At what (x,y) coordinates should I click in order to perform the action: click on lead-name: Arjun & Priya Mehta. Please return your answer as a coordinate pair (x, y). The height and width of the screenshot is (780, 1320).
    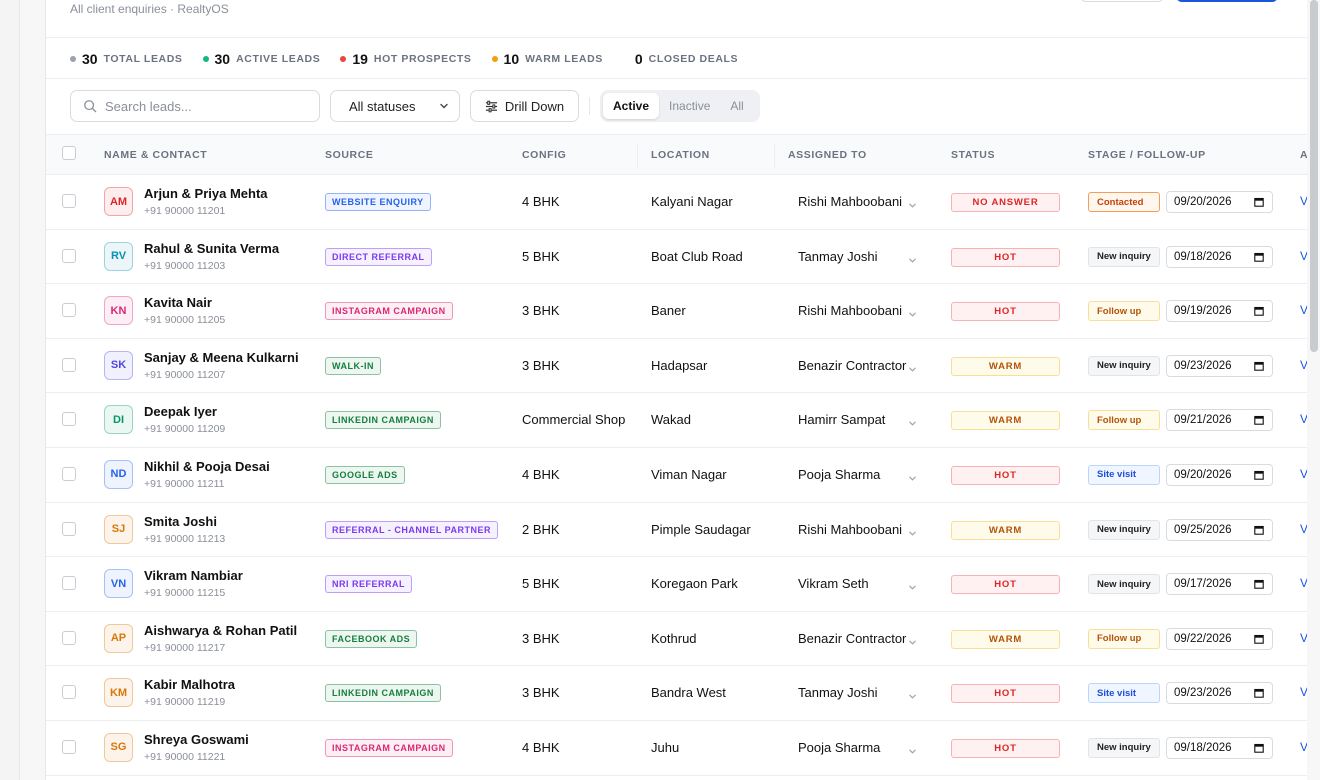
    Looking at the image, I should click on (206, 193).